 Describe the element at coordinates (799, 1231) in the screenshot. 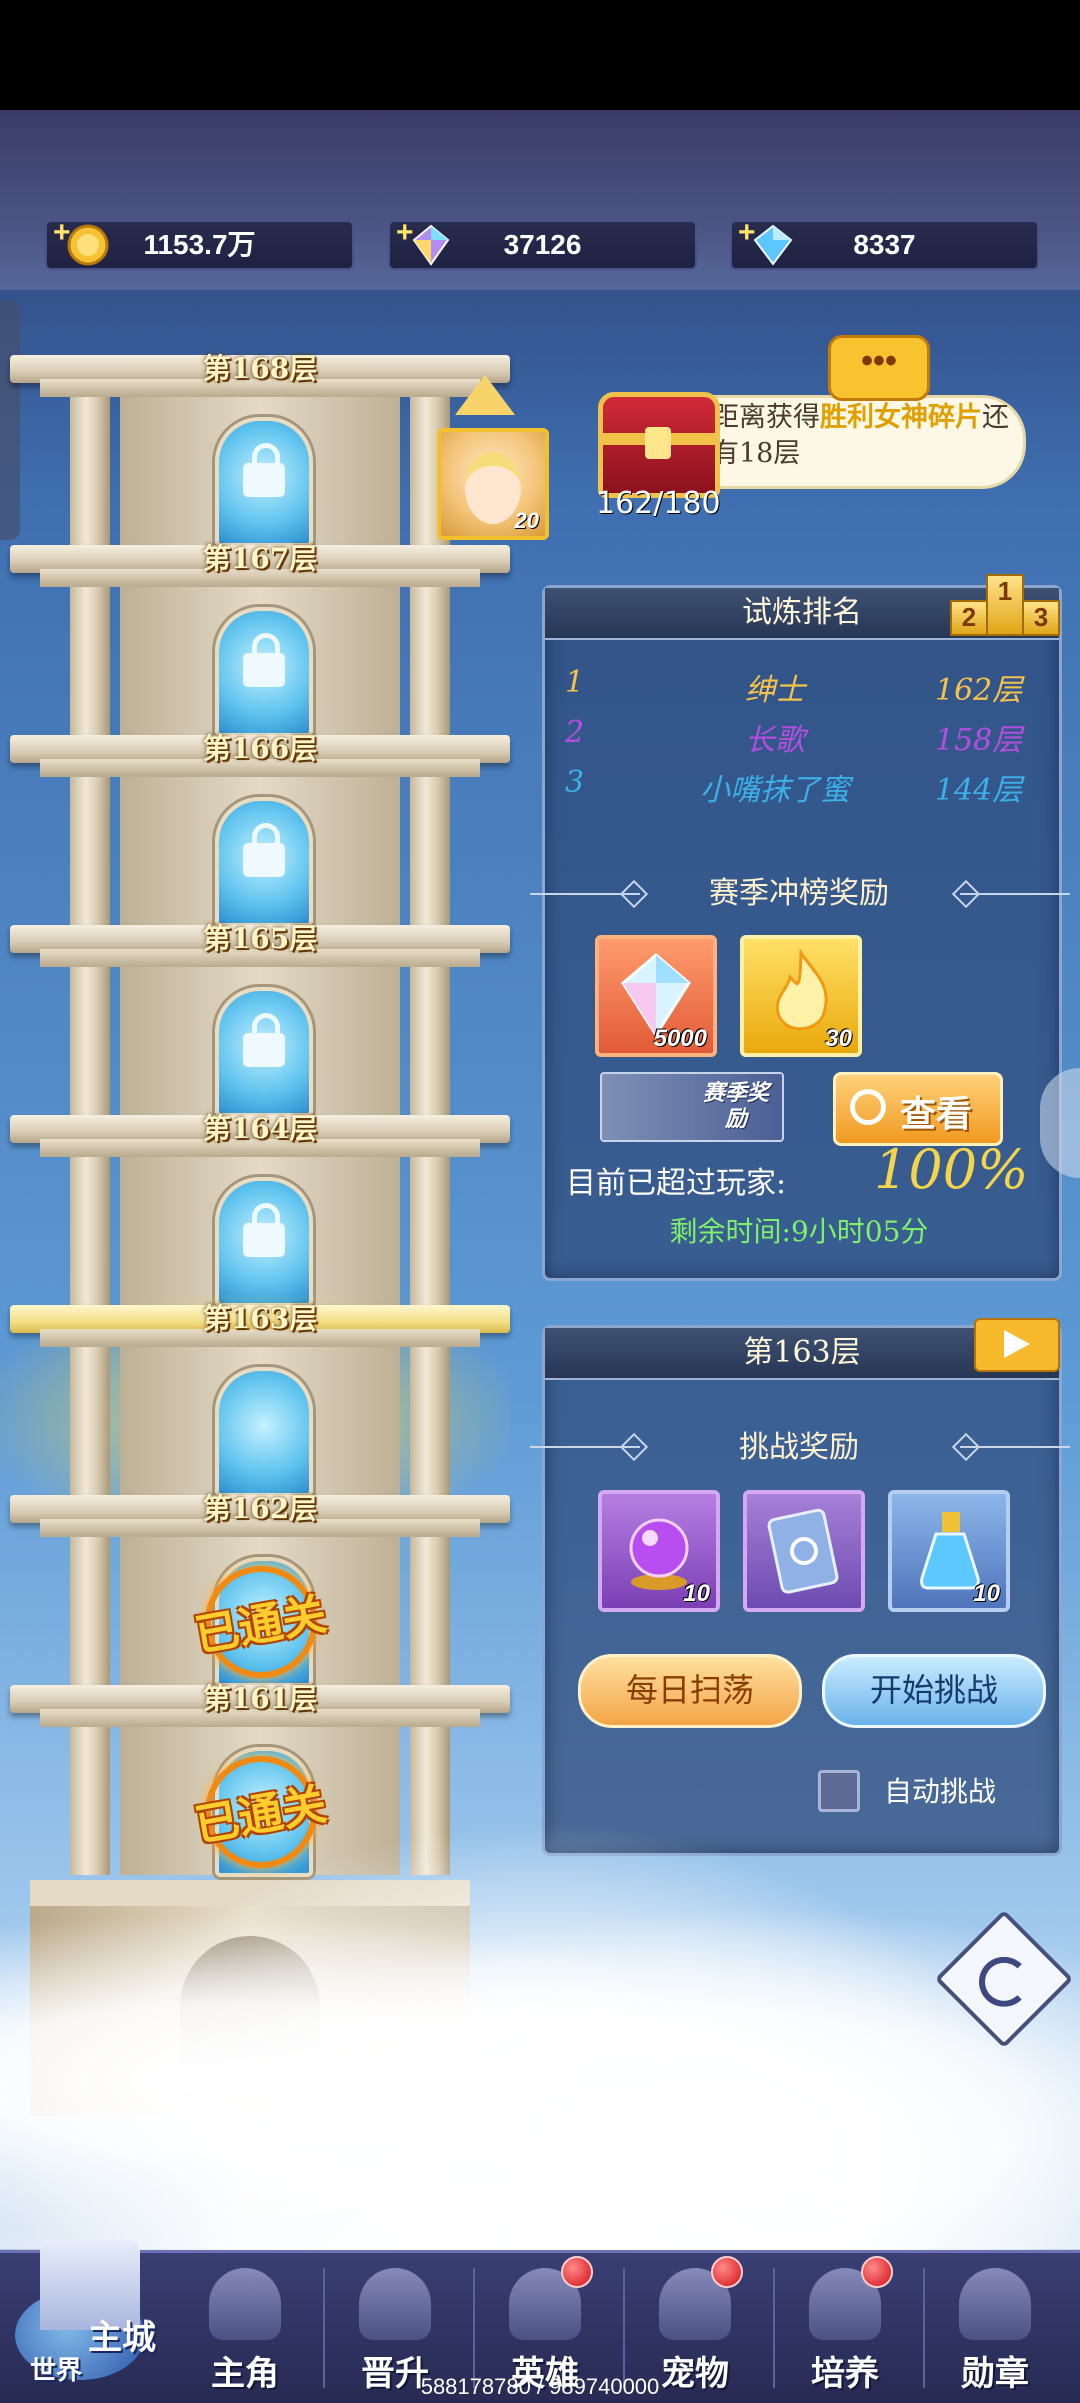

I see `remaining-time: 剩余时间:9小时05分` at that location.